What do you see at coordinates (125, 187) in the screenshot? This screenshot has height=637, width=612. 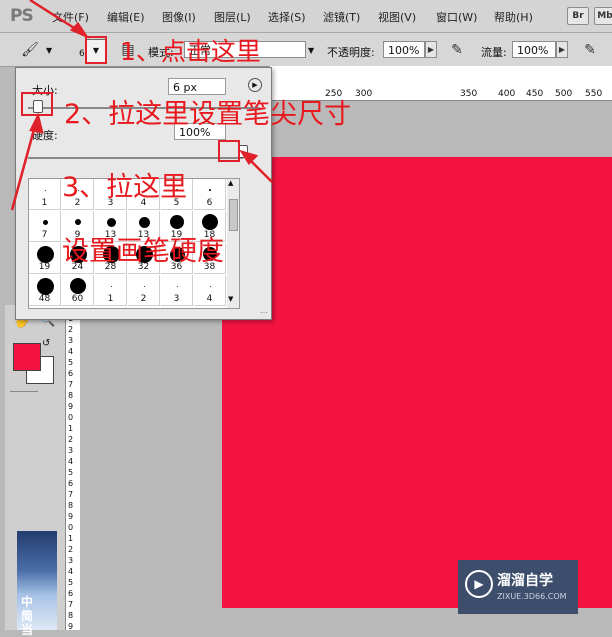 I see `annotation-step-3a: 3、拉这里` at bounding box center [125, 187].